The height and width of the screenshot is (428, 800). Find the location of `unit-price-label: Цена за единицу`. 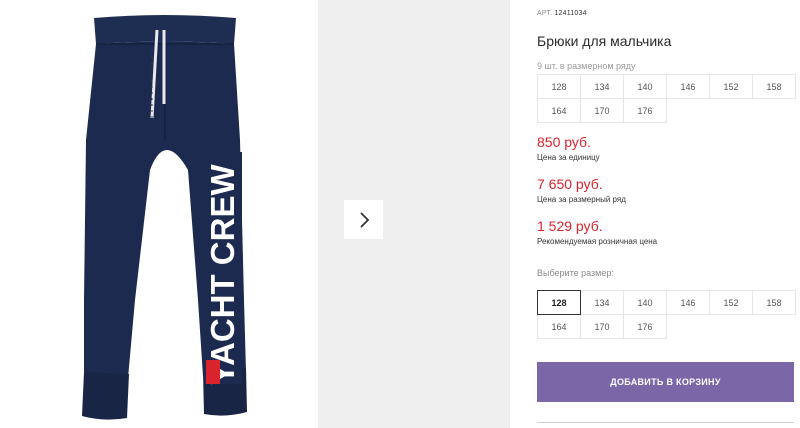

unit-price-label: Цена за единицу is located at coordinates (568, 157).